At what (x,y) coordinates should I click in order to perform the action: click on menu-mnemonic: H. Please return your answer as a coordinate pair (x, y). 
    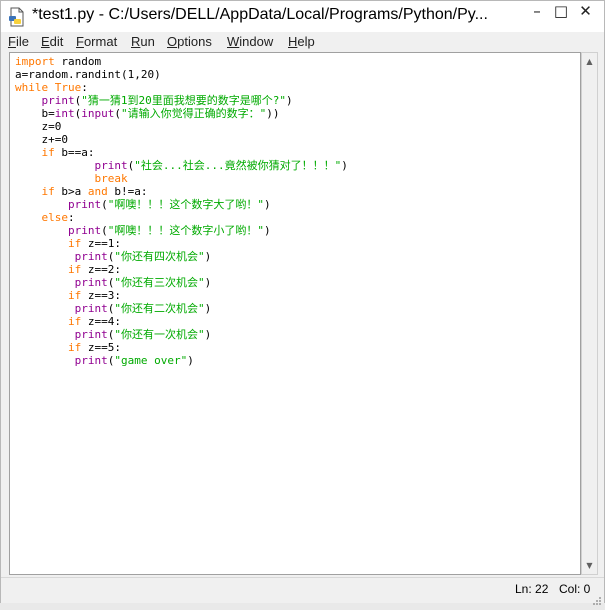
    Looking at the image, I should click on (293, 41).